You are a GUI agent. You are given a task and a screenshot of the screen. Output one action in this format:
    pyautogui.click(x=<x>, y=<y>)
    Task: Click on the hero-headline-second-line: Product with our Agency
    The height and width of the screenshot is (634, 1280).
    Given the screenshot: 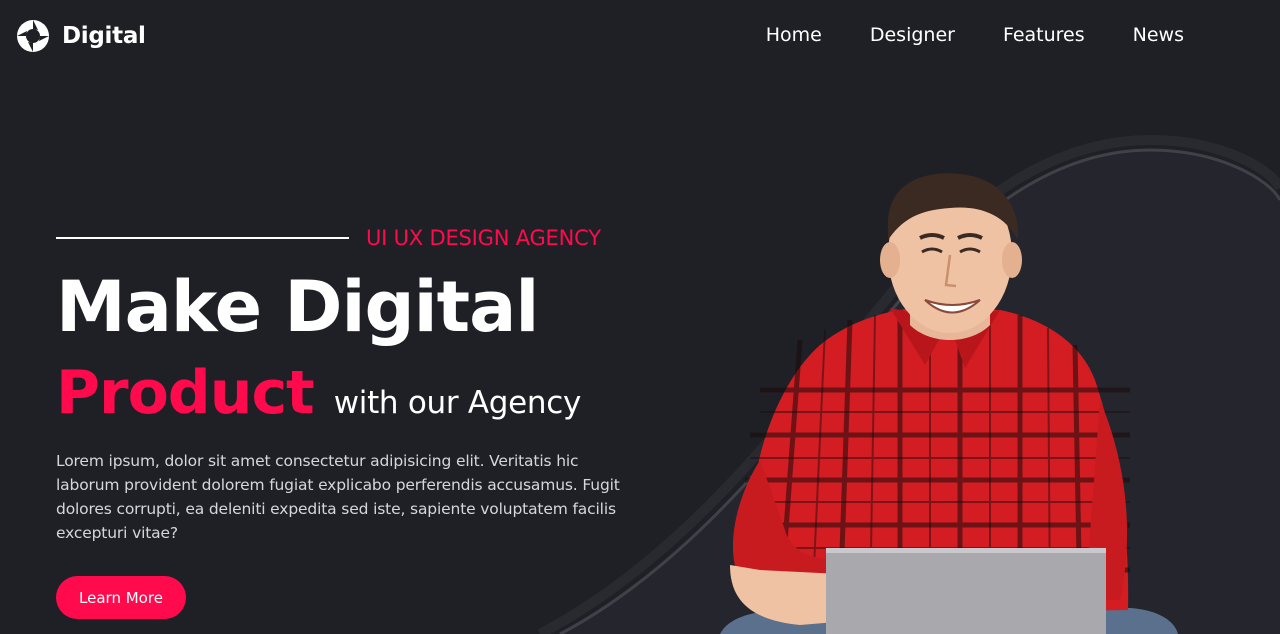 What is the action you would take?
    pyautogui.click(x=318, y=393)
    